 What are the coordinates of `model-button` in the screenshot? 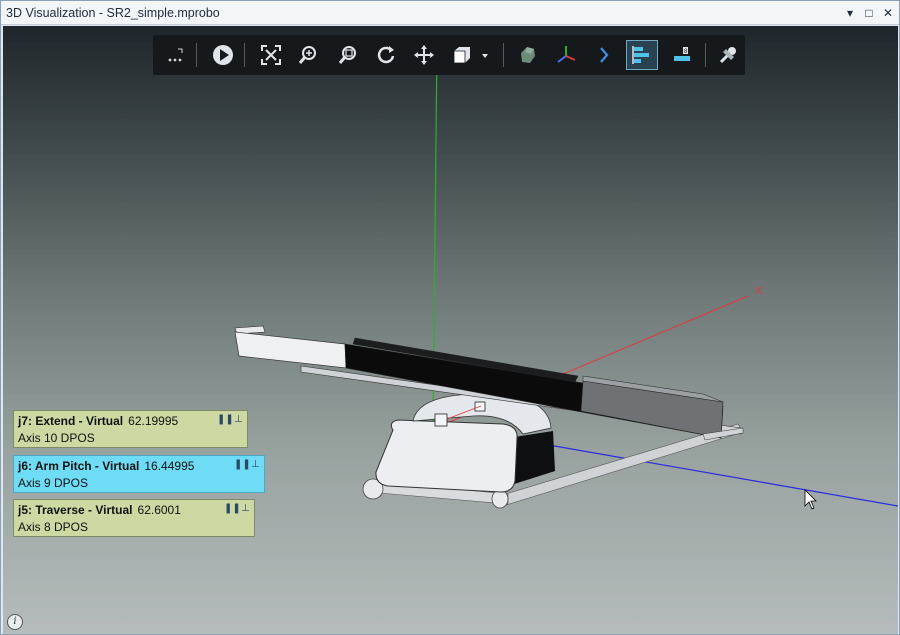 It's located at (528, 55).